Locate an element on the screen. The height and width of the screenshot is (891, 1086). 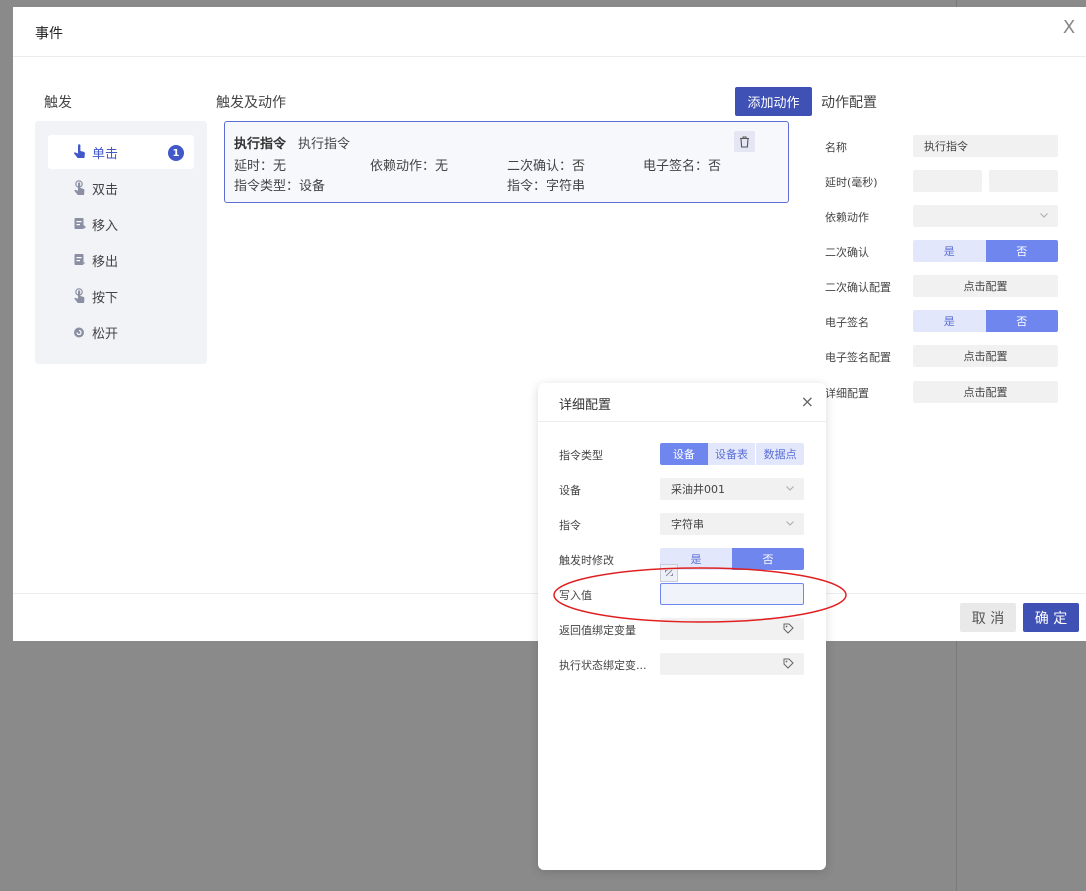
return-binding-input is located at coordinates (732, 629).